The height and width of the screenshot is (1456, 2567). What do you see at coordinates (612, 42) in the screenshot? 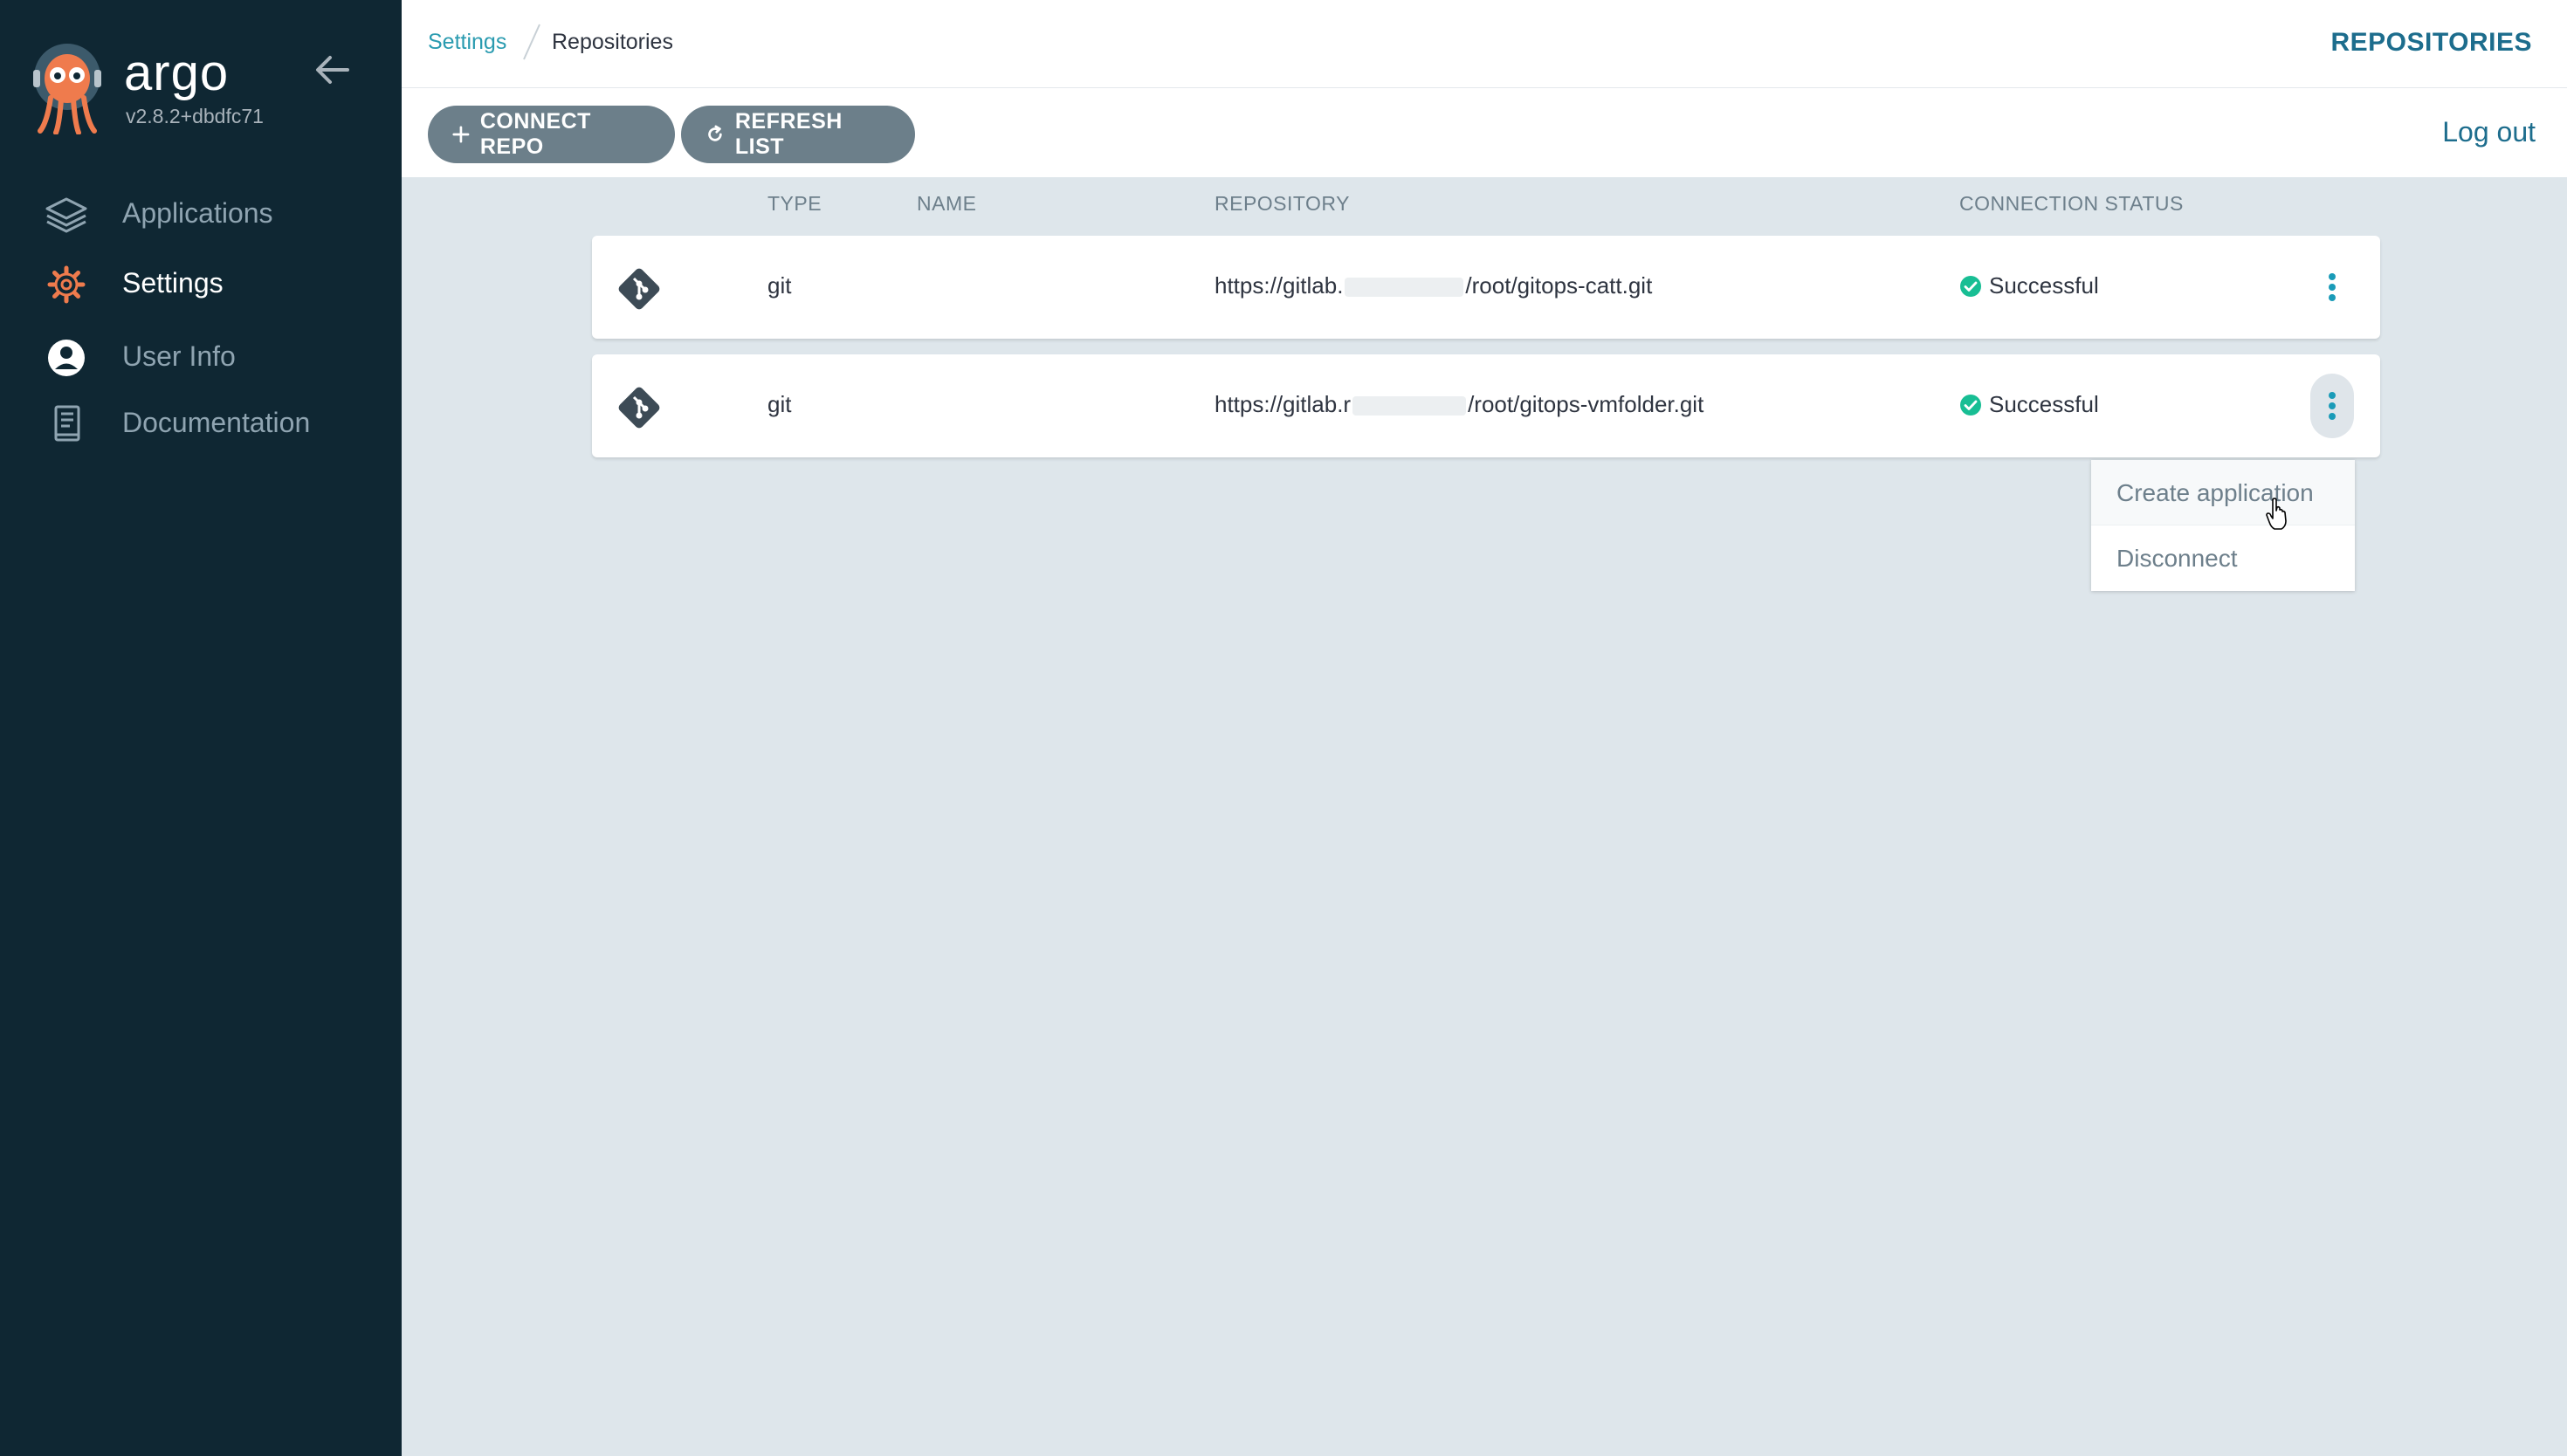
I see `breadcrumb-current: Repositories` at bounding box center [612, 42].